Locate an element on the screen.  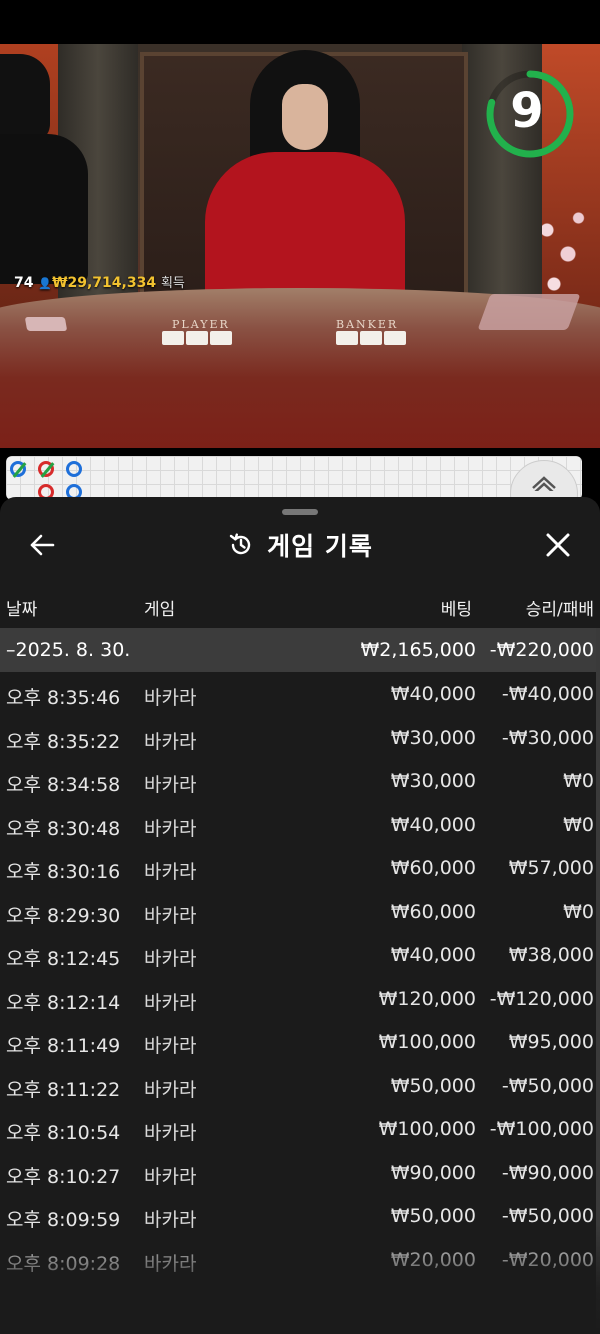
table-row: 오후 8:35:46 바카라 ₩40,000 -₩40,000 is located at coordinates (298, 695).